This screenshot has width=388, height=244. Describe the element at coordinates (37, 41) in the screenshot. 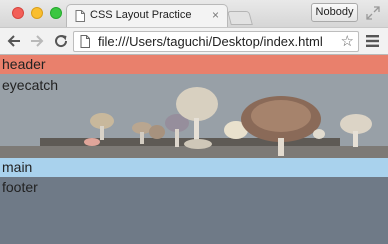

I see `forward-arrow-icon` at that location.